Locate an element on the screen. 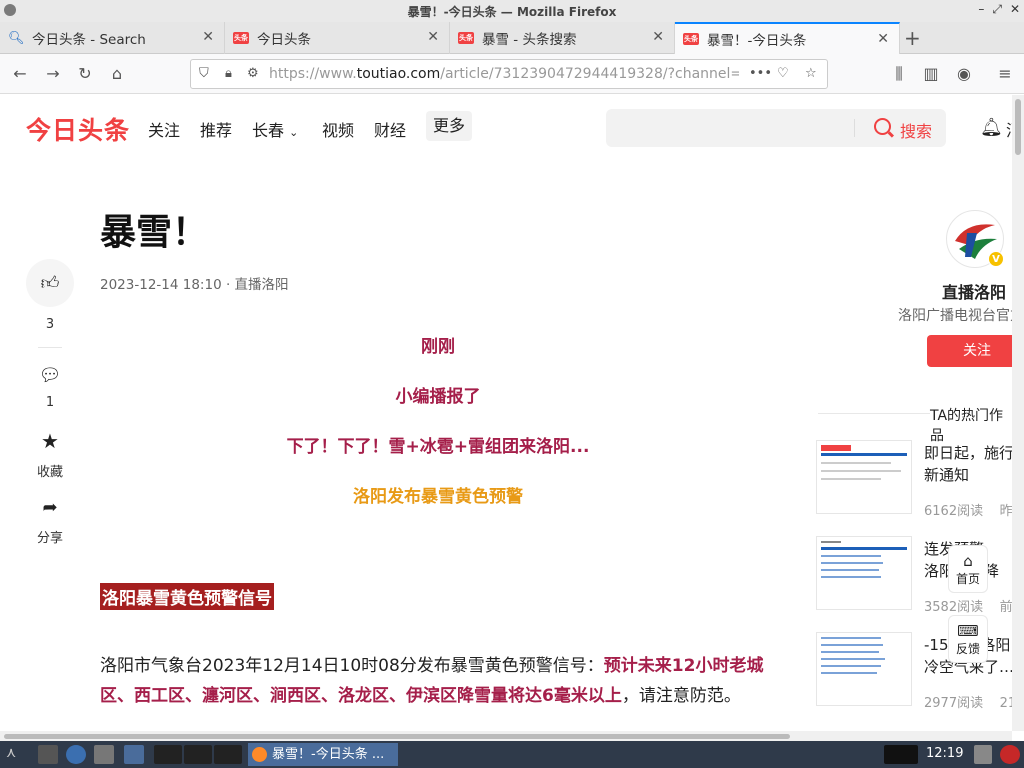 This screenshot has height=768, width=1024. search-icon: 🔍︎ is located at coordinates (16, 38).